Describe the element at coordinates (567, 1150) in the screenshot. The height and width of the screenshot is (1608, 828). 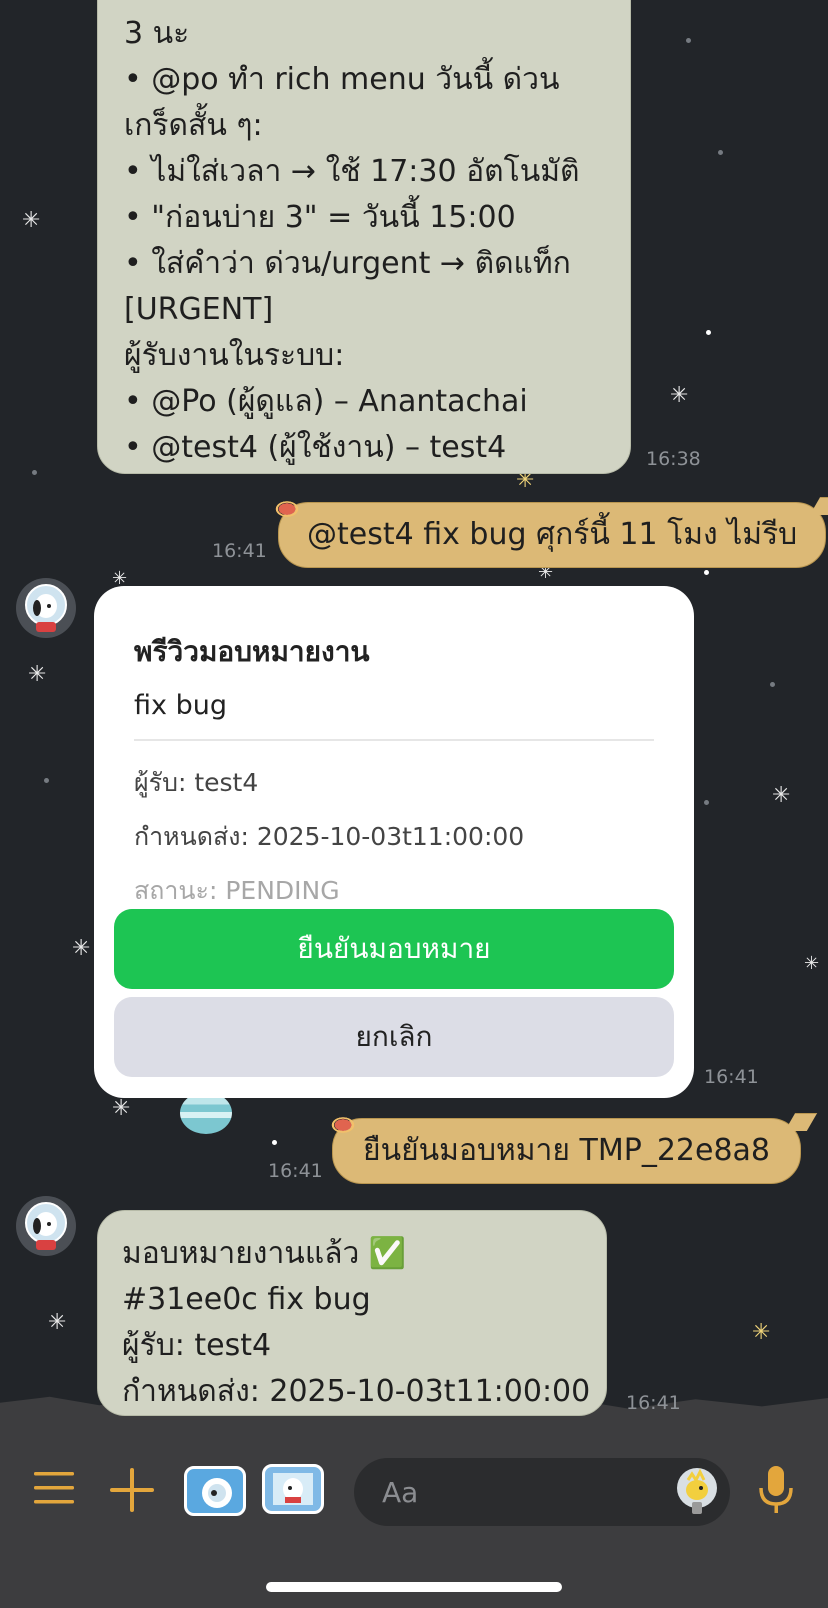
I see `message-text: ยืนยันมอบหมาย TMP_22e8a8` at that location.